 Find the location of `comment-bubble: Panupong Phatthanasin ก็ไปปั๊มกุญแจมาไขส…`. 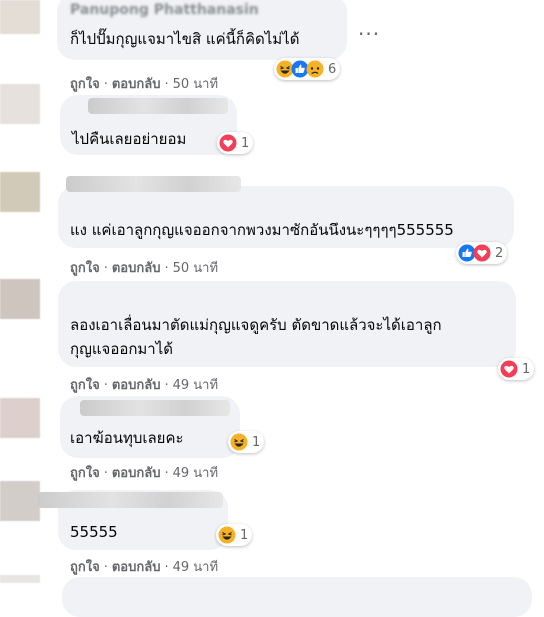

comment-bubble: Panupong Phatthanasin ก็ไปปั๊มกุญแจมาไขส… is located at coordinates (202, 30).